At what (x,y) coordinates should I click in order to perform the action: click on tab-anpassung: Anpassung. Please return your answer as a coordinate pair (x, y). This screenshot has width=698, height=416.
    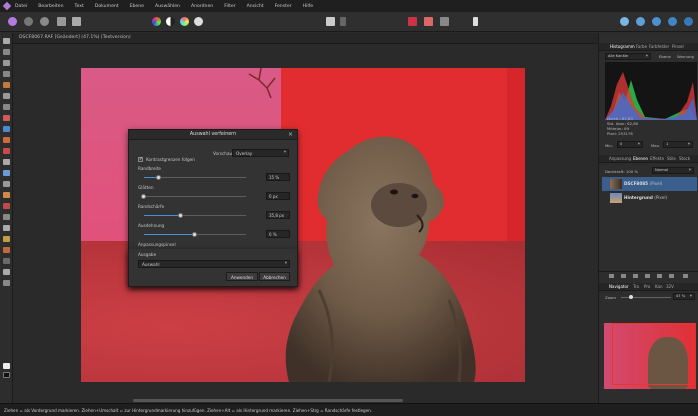
    Looking at the image, I should click on (620, 158).